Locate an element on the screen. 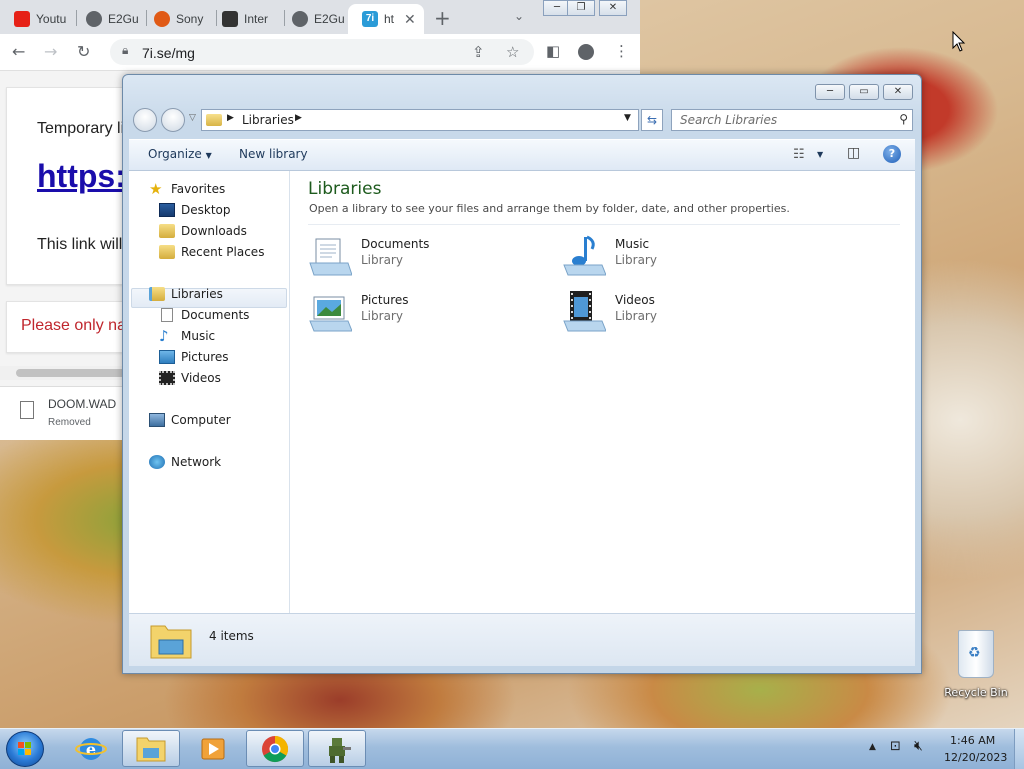  nav-computer: Computer is located at coordinates (190, 420).